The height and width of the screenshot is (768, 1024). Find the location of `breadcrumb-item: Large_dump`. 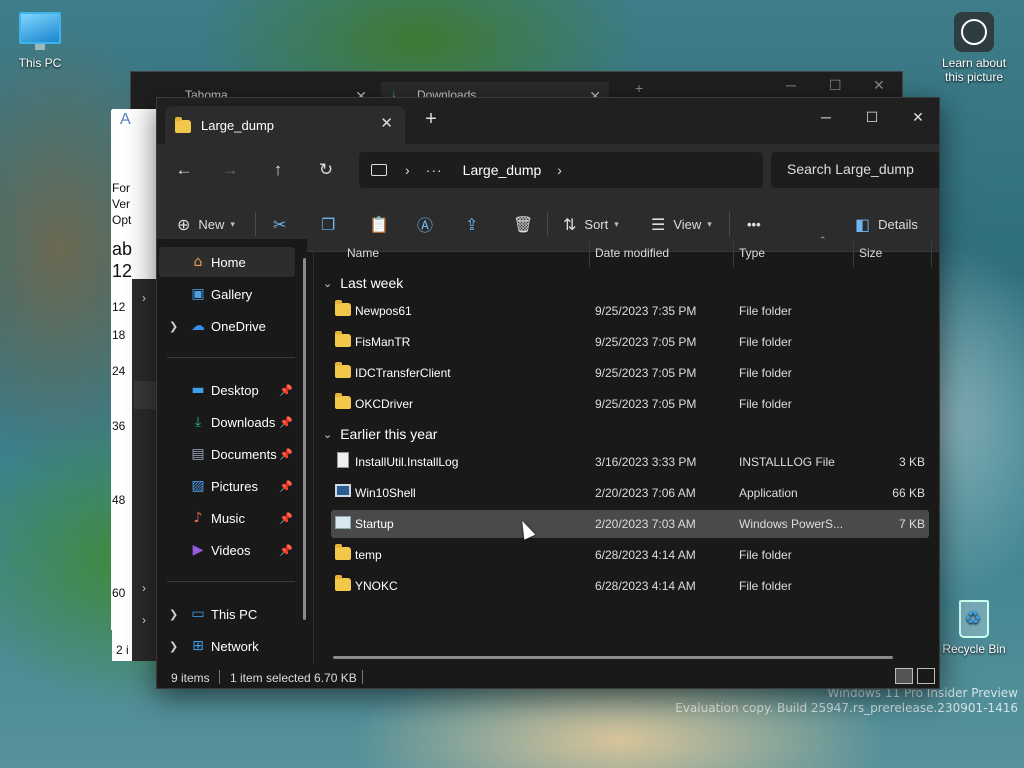

breadcrumb-item: Large_dump is located at coordinates (502, 170).